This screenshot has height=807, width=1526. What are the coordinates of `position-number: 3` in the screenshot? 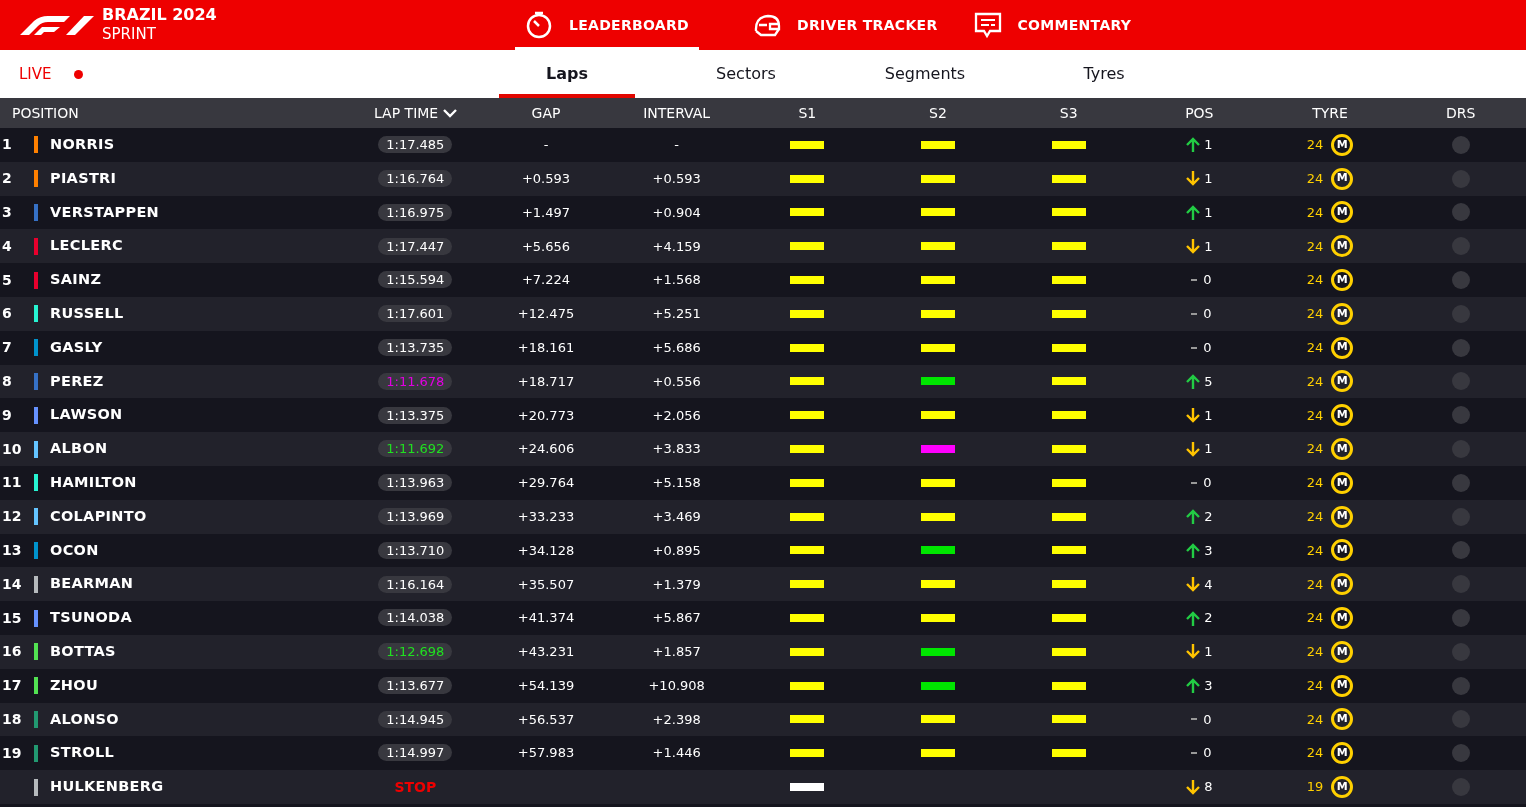 It's located at (7, 212).